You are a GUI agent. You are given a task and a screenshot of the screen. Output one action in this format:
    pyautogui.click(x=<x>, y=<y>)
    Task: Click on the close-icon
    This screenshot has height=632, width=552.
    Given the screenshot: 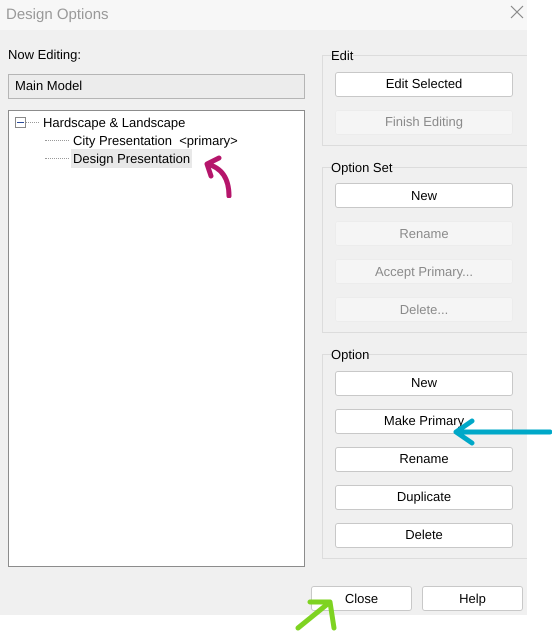 What is the action you would take?
    pyautogui.click(x=517, y=12)
    